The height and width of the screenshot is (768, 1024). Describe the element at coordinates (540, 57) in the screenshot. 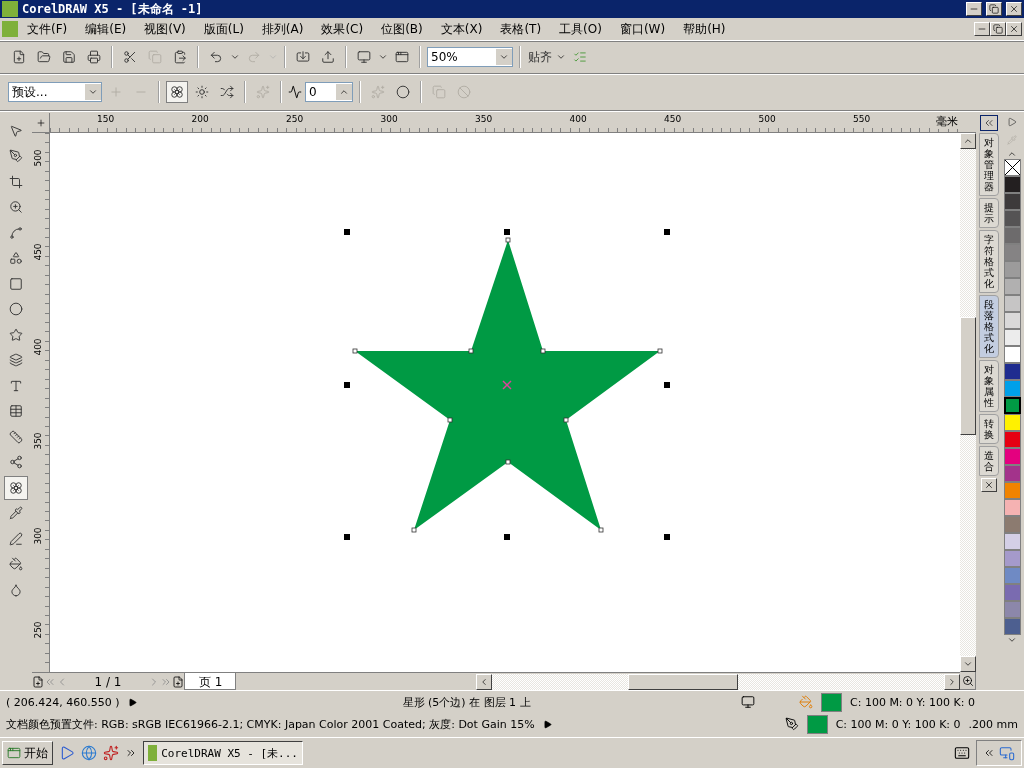

I see `snap-button: 贴齐` at that location.